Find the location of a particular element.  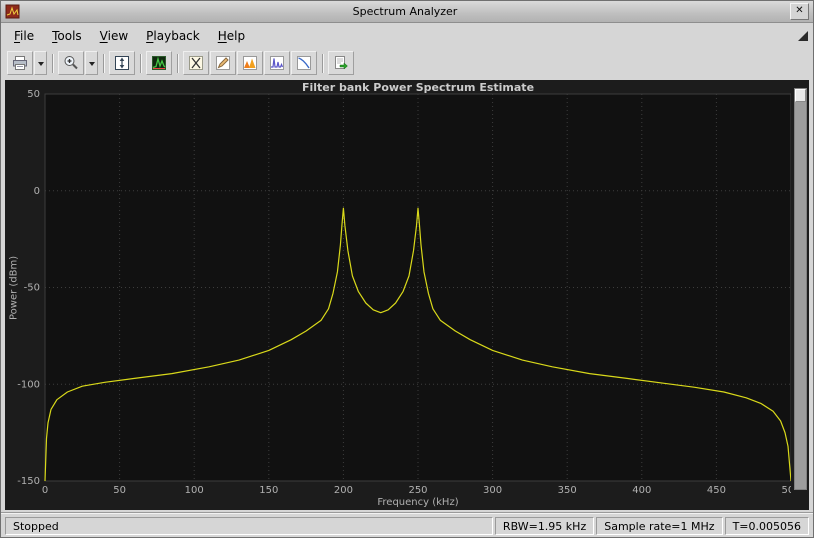

close-button: ✕ is located at coordinates (799, 11).